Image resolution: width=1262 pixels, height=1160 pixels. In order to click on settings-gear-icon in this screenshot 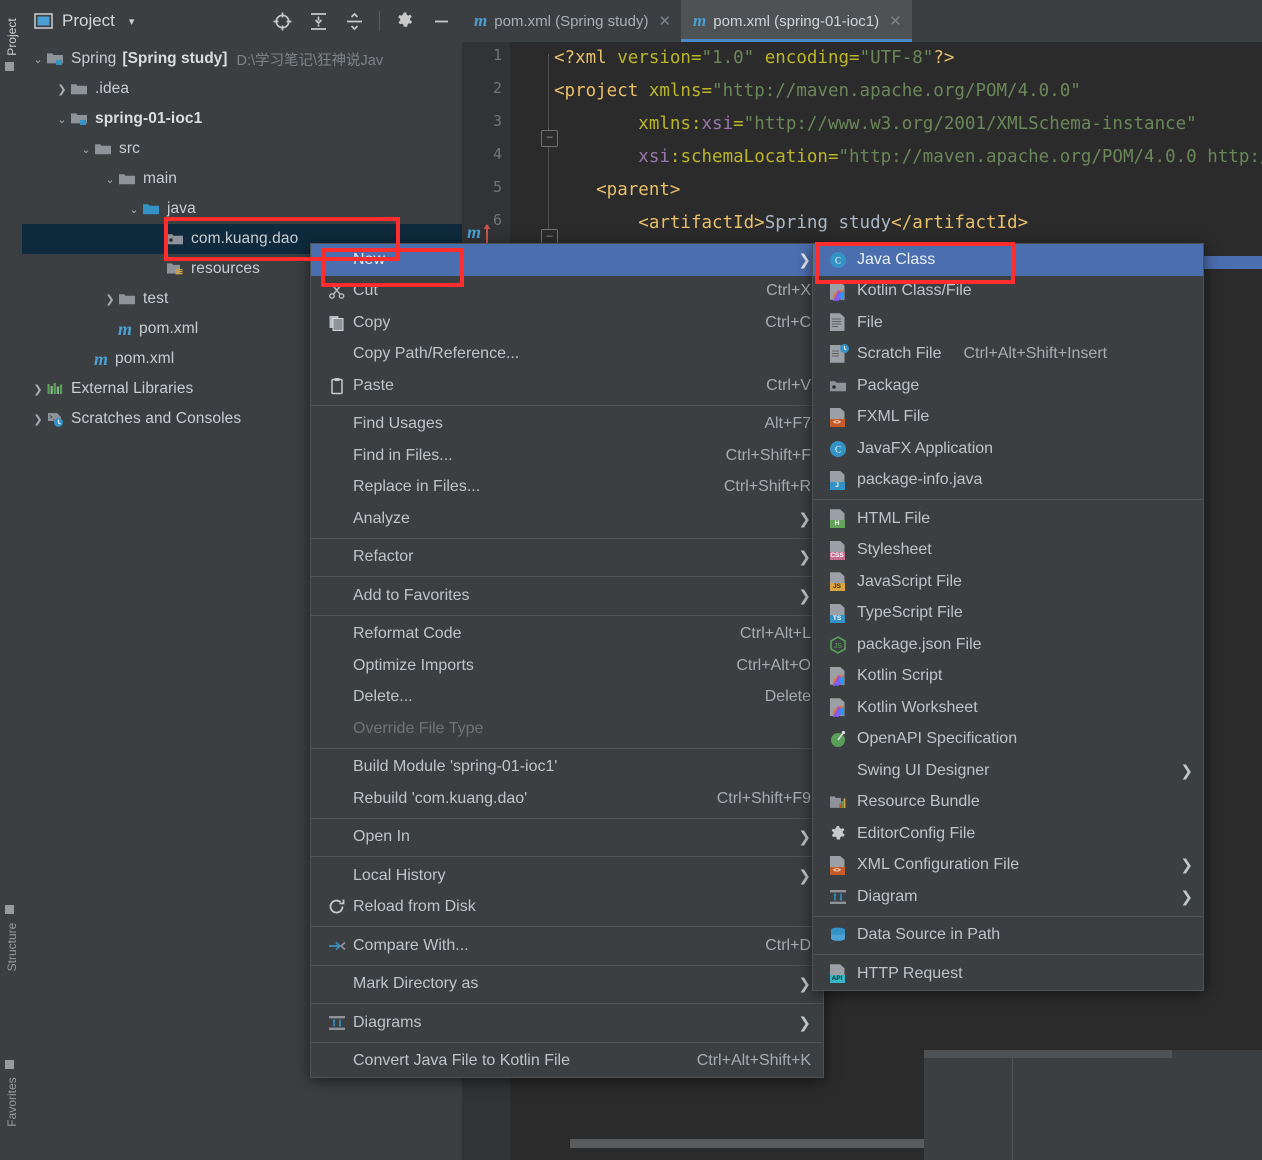, I will do `click(405, 21)`.